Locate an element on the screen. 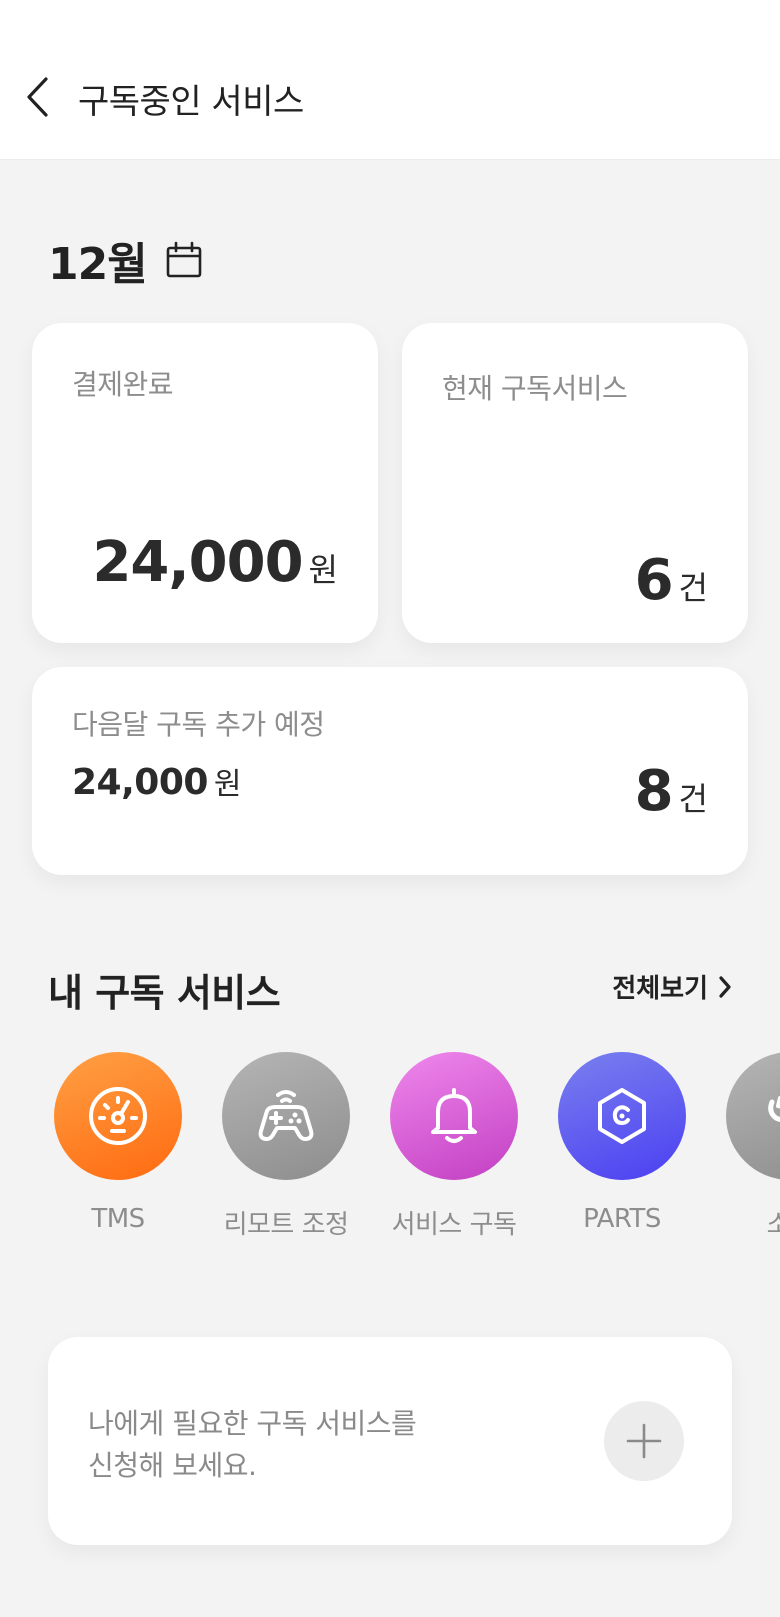 Image resolution: width=780 pixels, height=1617 pixels. current-label: 현재 구독서비스 is located at coordinates (535, 388).